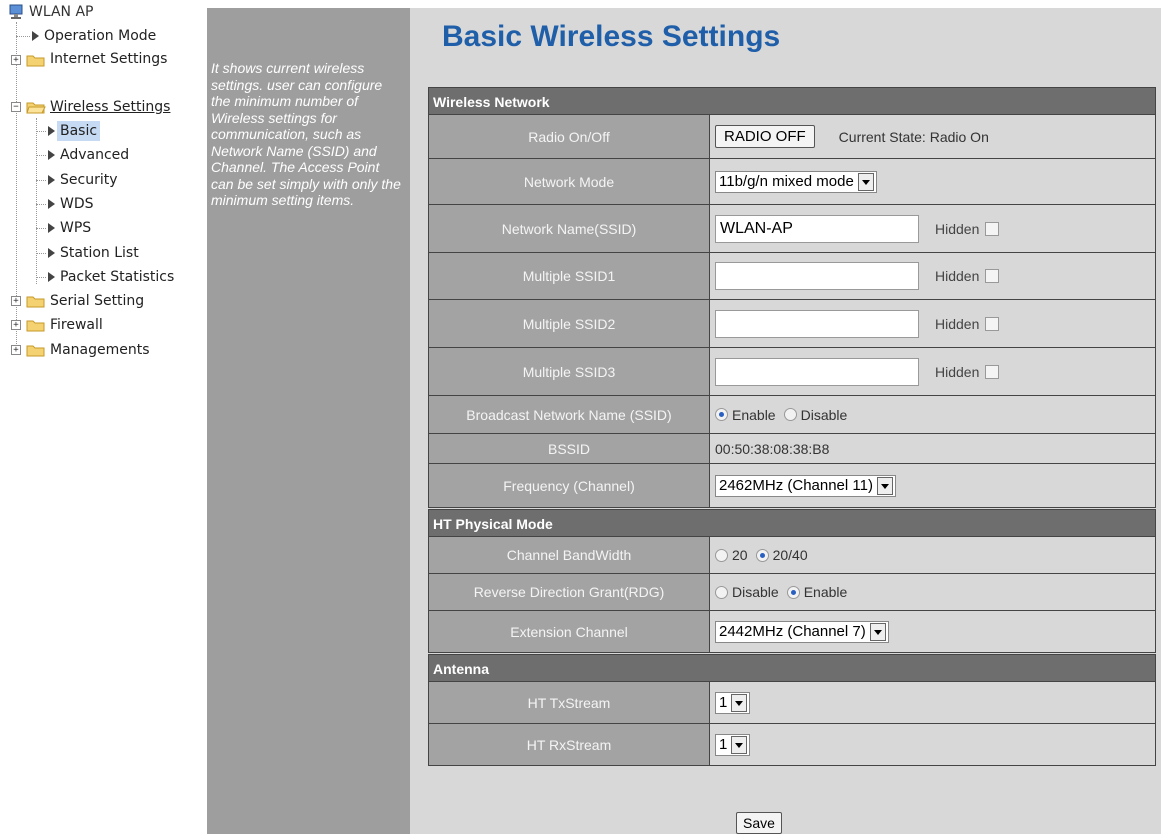 This screenshot has width=1161, height=834. Describe the element at coordinates (99, 253) in the screenshot. I see `tree-item-station-list: Station List` at that location.